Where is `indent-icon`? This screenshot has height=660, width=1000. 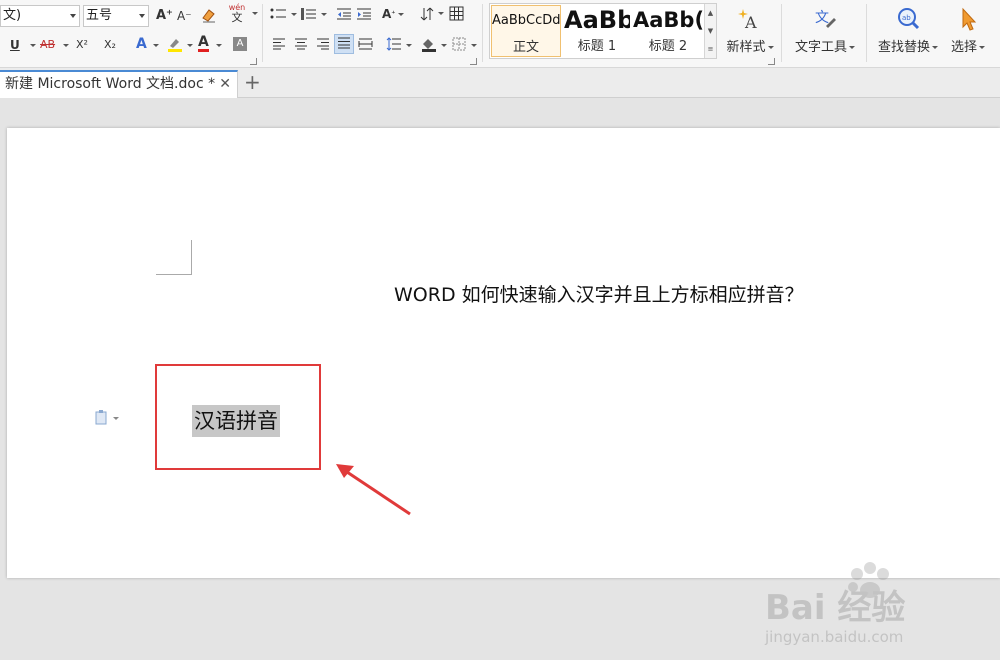 indent-icon is located at coordinates (364, 14).